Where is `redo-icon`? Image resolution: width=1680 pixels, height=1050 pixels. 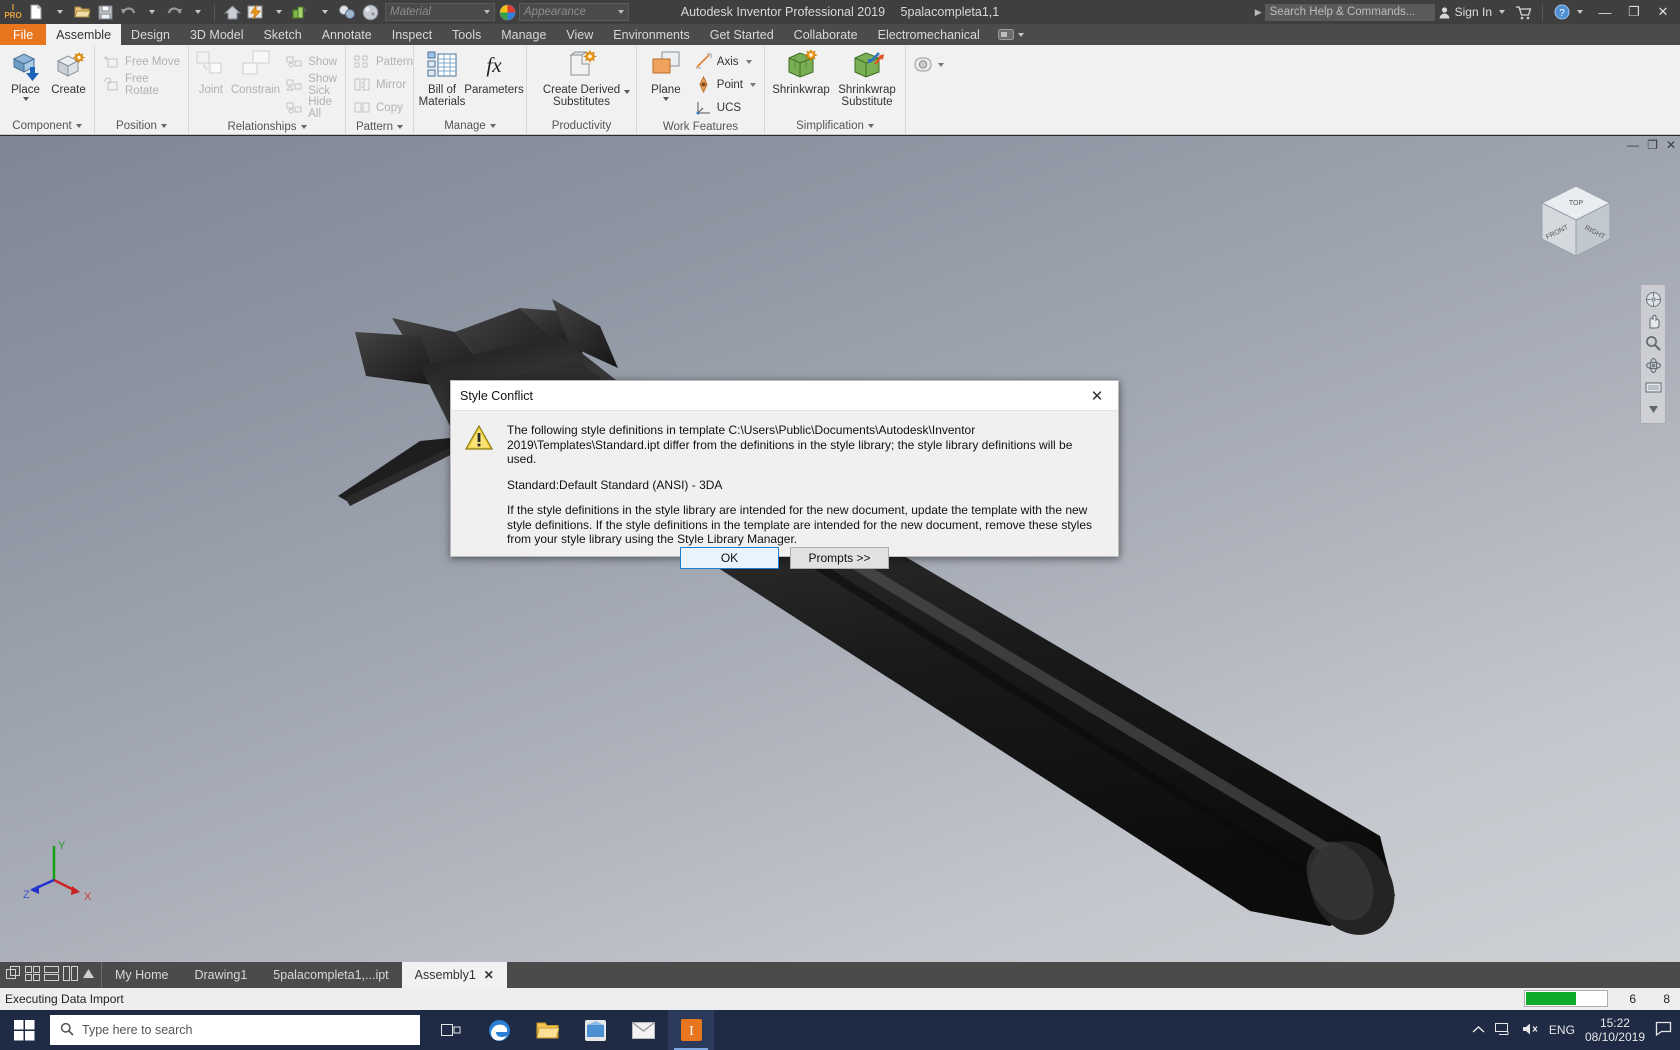
redo-icon is located at coordinates (174, 12).